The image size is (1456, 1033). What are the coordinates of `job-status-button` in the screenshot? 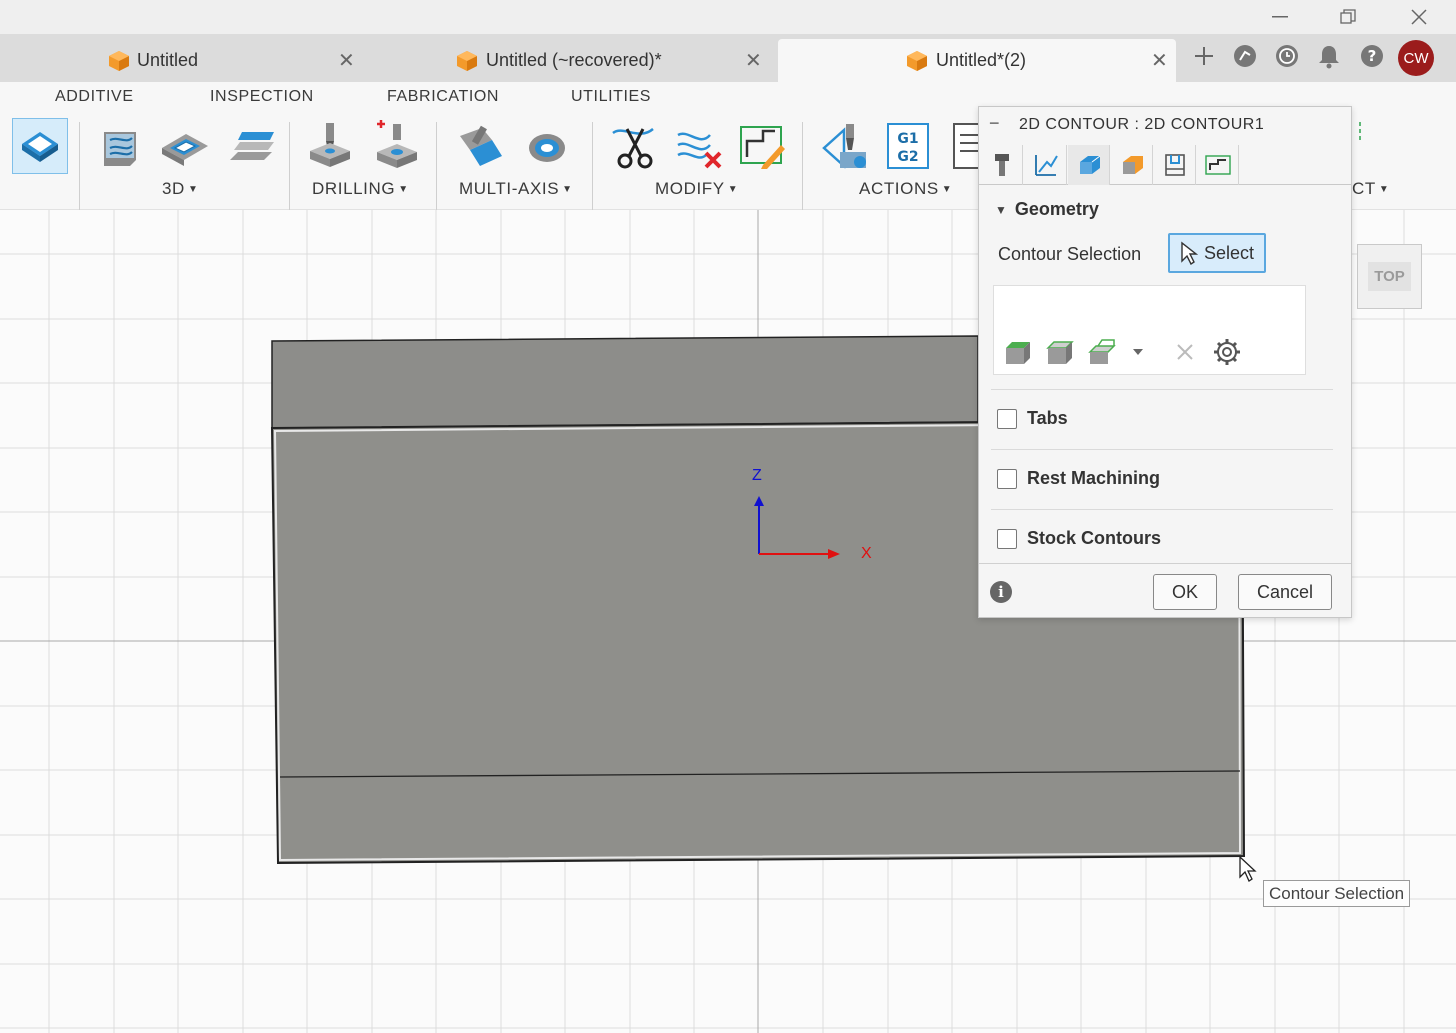 It's located at (1287, 56).